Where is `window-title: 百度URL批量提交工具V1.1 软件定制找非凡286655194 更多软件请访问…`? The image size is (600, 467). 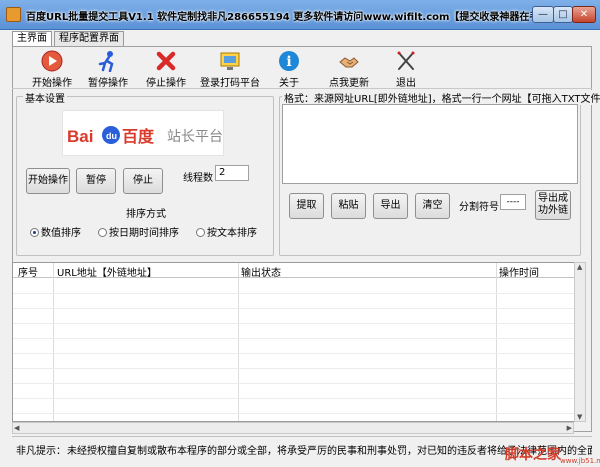 window-title: 百度URL批量提交工具V1.1 软件定制找非凡286655194 更多软件请访问… is located at coordinates (288, 17).